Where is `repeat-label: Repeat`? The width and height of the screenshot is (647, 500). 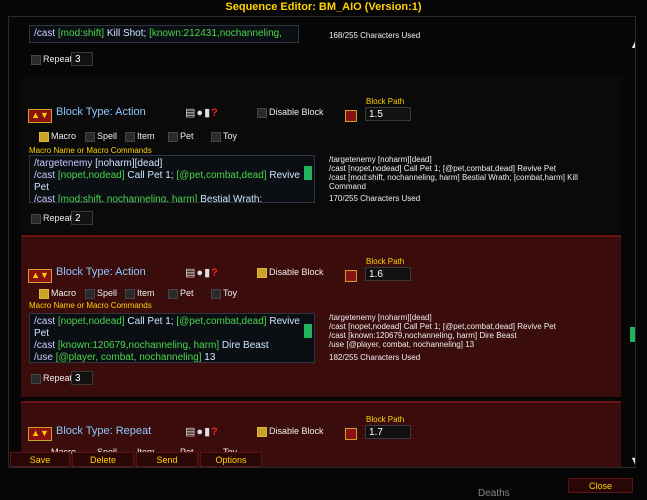
repeat-label: Repeat is located at coordinates (58, 218).